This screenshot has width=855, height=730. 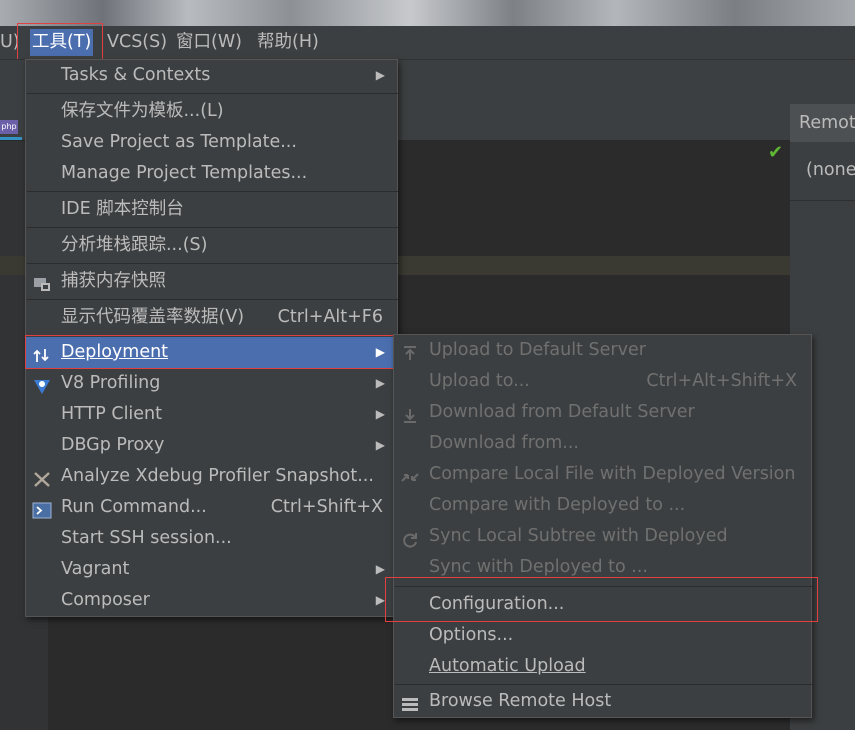 I want to click on menu-tasks-contexts: Tasks & Contexts ▶, so click(x=211, y=75).